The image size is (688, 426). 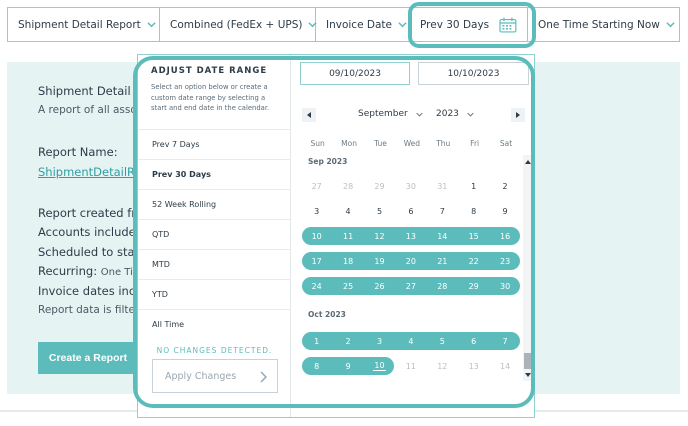 I want to click on calendar-month-label: Oct 2023, so click(x=327, y=314).